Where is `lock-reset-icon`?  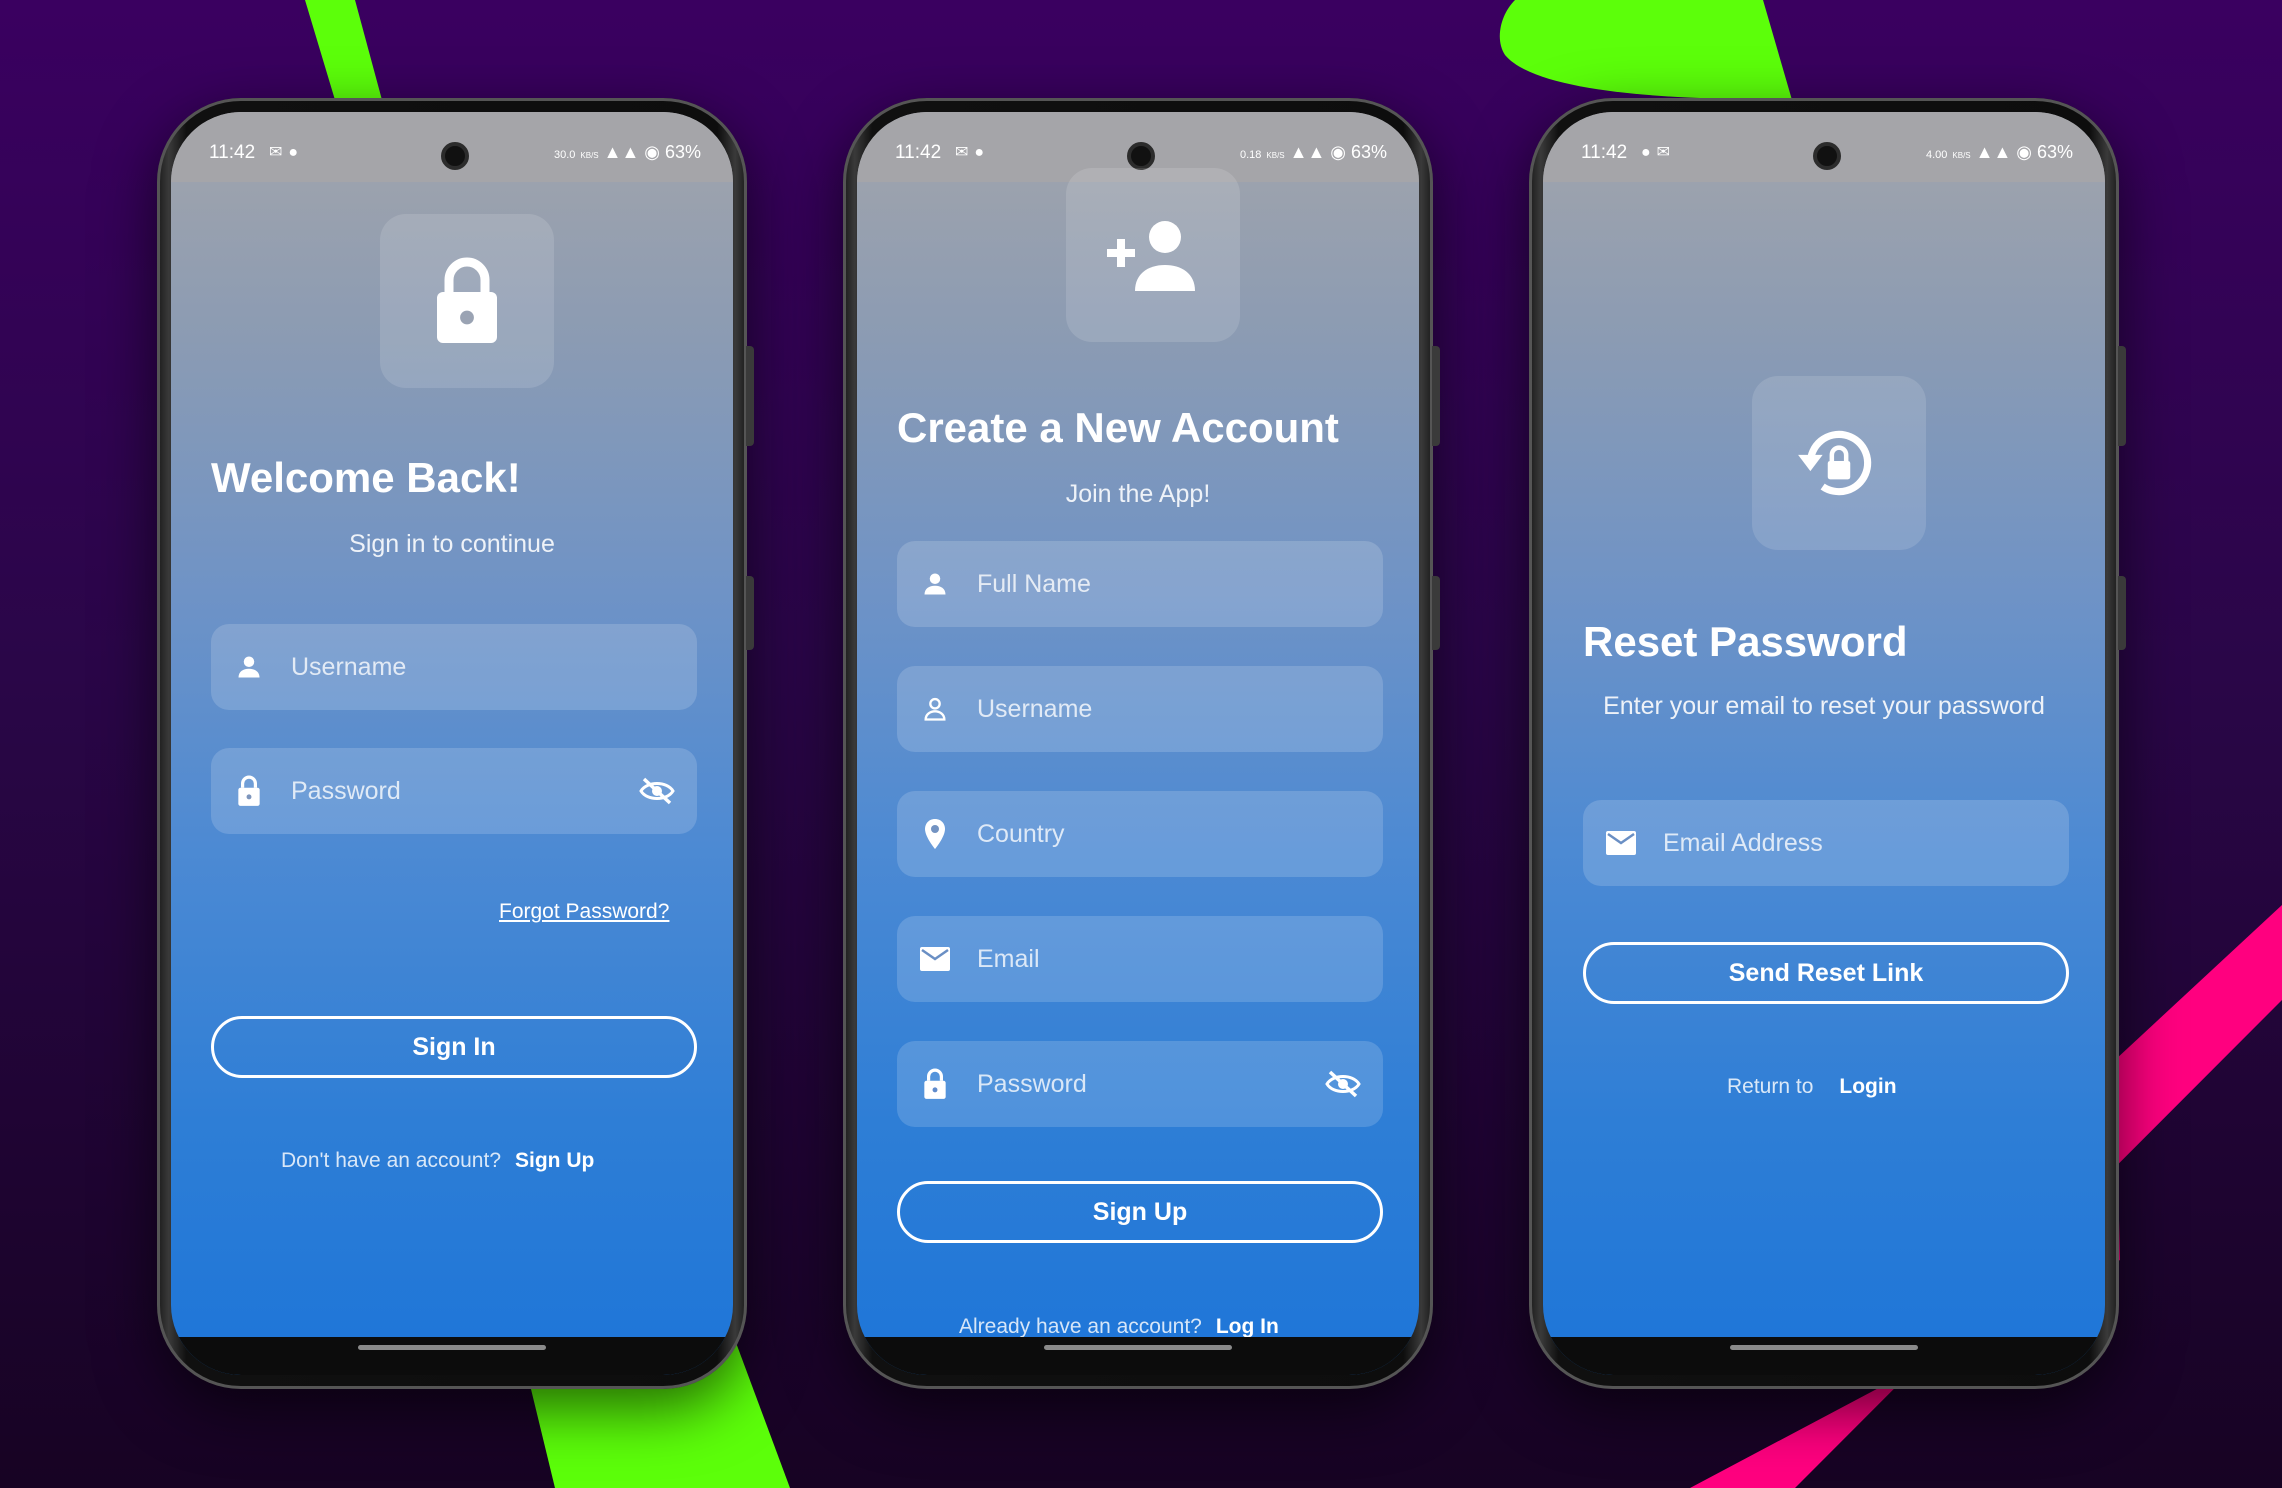 lock-reset-icon is located at coordinates (1835, 463).